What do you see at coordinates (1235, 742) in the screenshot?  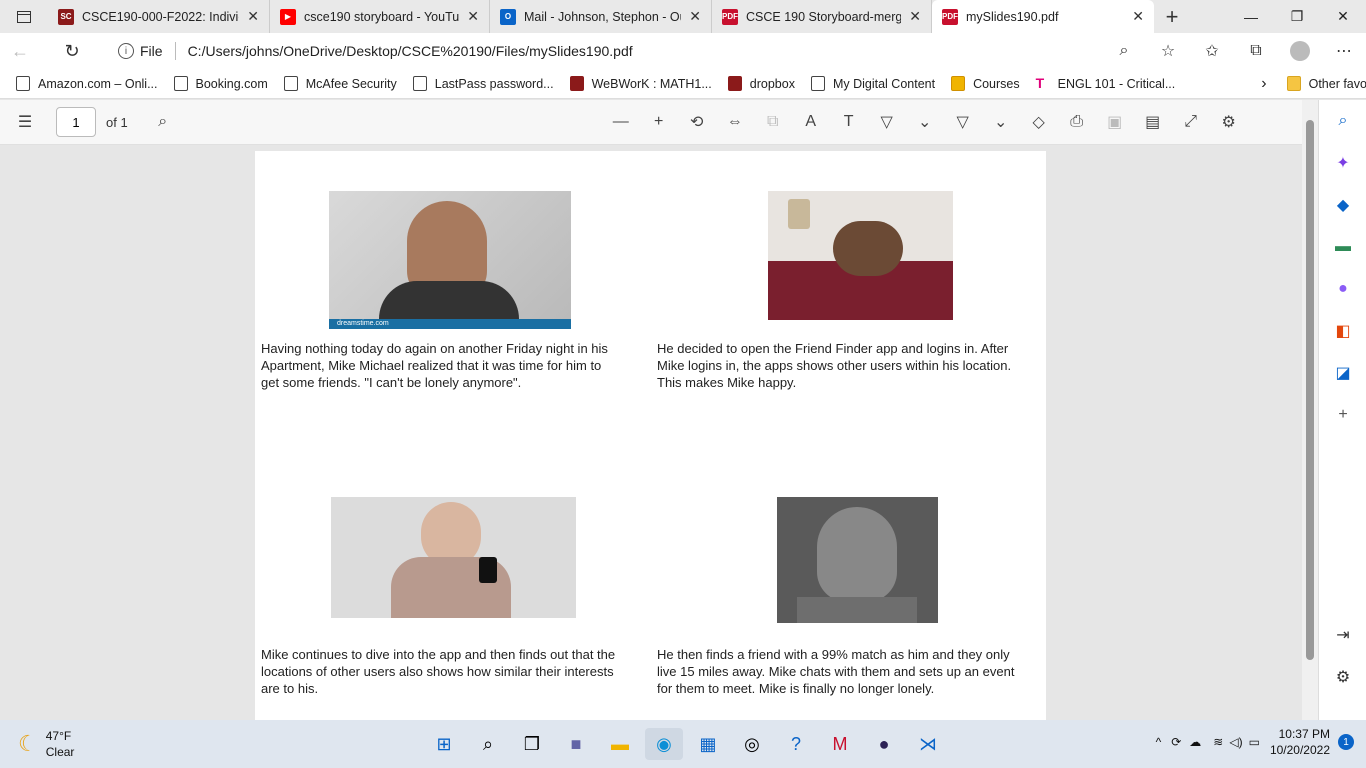 I see `volume-icon: ◁)` at bounding box center [1235, 742].